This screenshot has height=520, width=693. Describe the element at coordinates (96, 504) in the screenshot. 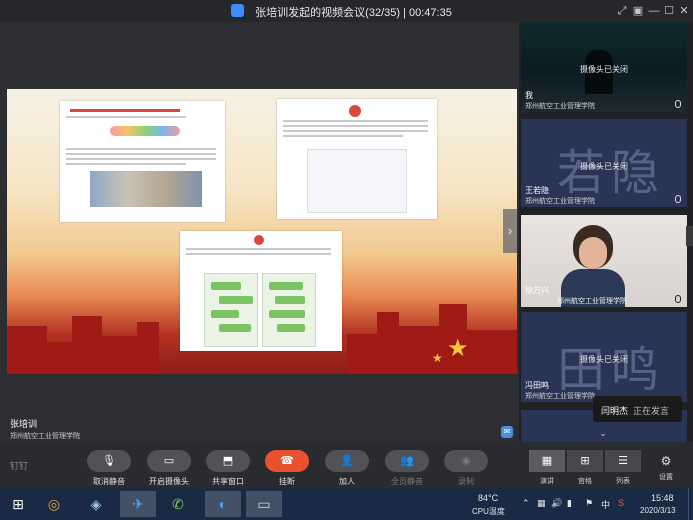

I see `app-icon: ◈` at that location.